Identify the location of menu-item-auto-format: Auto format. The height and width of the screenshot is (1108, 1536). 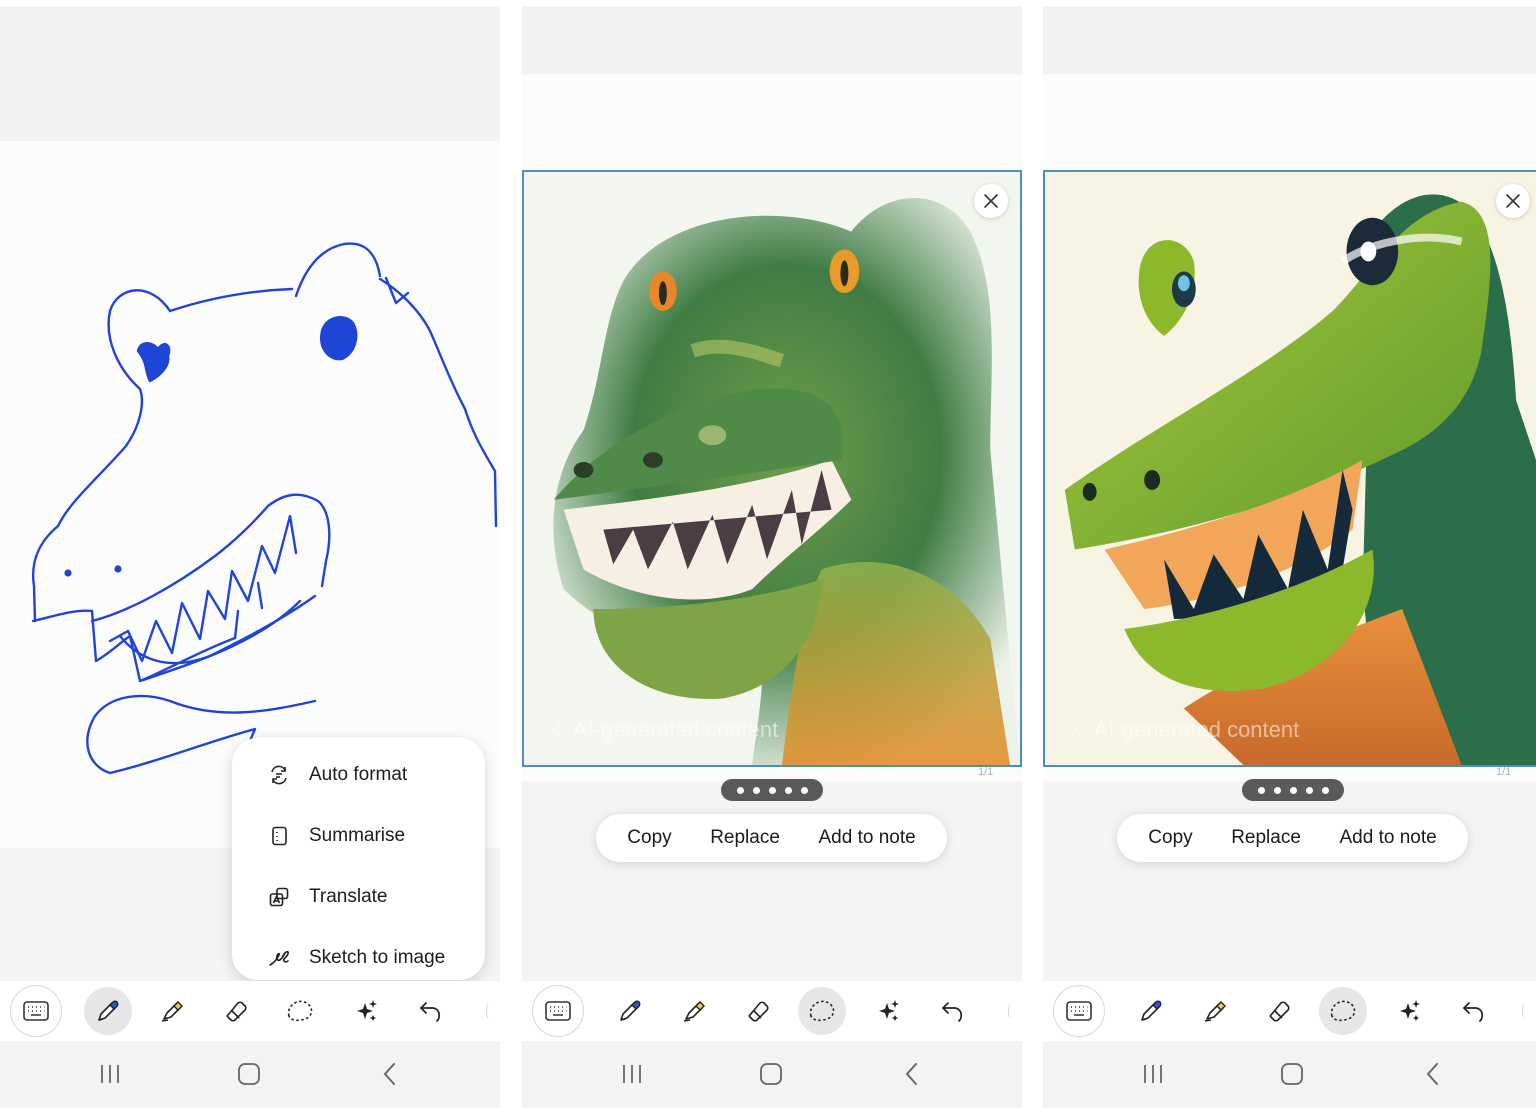
(358, 774).